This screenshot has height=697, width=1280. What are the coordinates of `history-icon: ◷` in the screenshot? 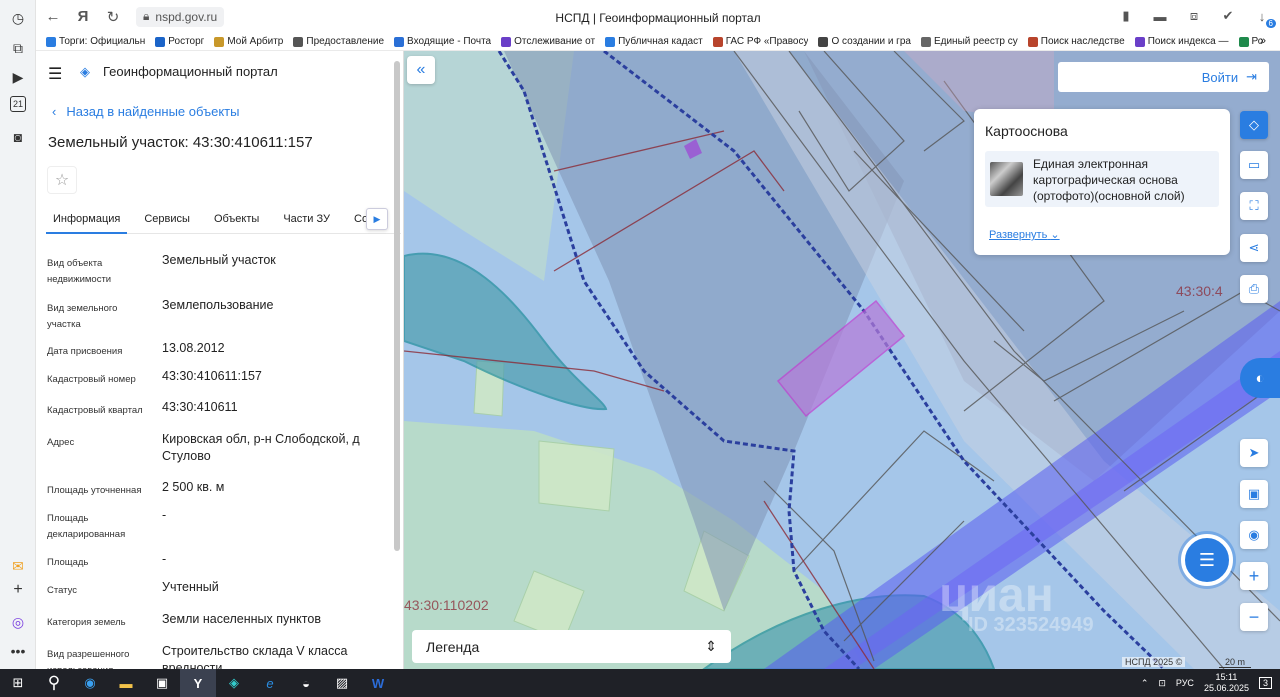 It's located at (18, 18).